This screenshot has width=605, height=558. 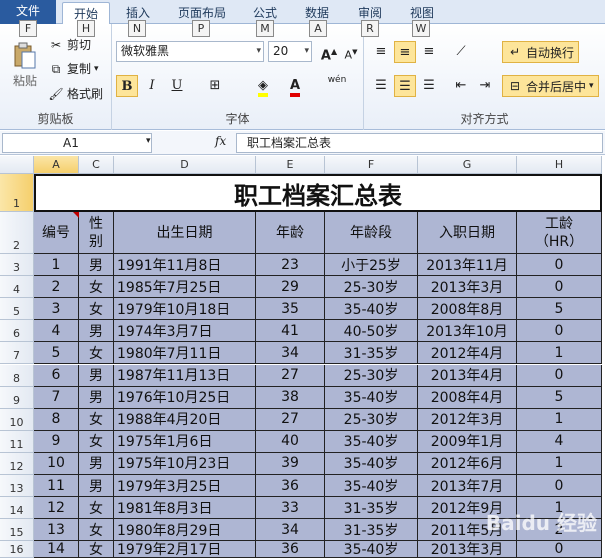 What do you see at coordinates (467, 287) in the screenshot?
I see `cell-hire-date: 2013年3月` at bounding box center [467, 287].